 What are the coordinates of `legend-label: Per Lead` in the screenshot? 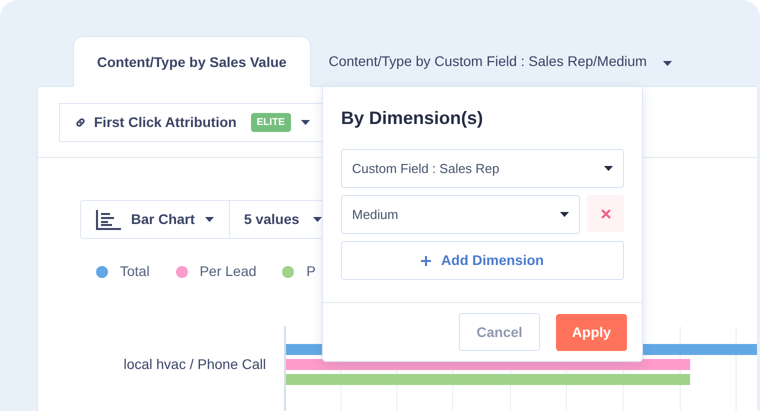 It's located at (228, 271).